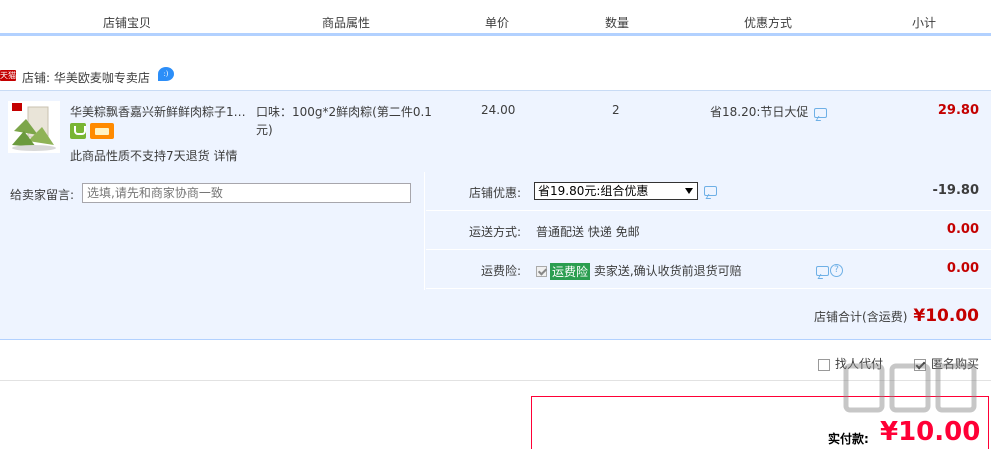  Describe the element at coordinates (616, 110) in the screenshot. I see `quantity-value: 2` at that location.